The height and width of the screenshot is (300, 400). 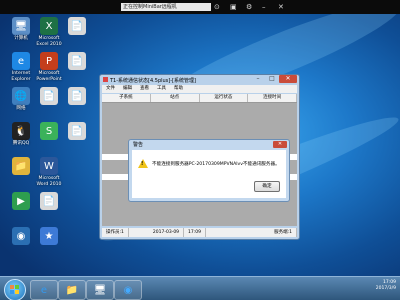 I want to click on desktop-icon-glyph: e, so click(x=21, y=61).